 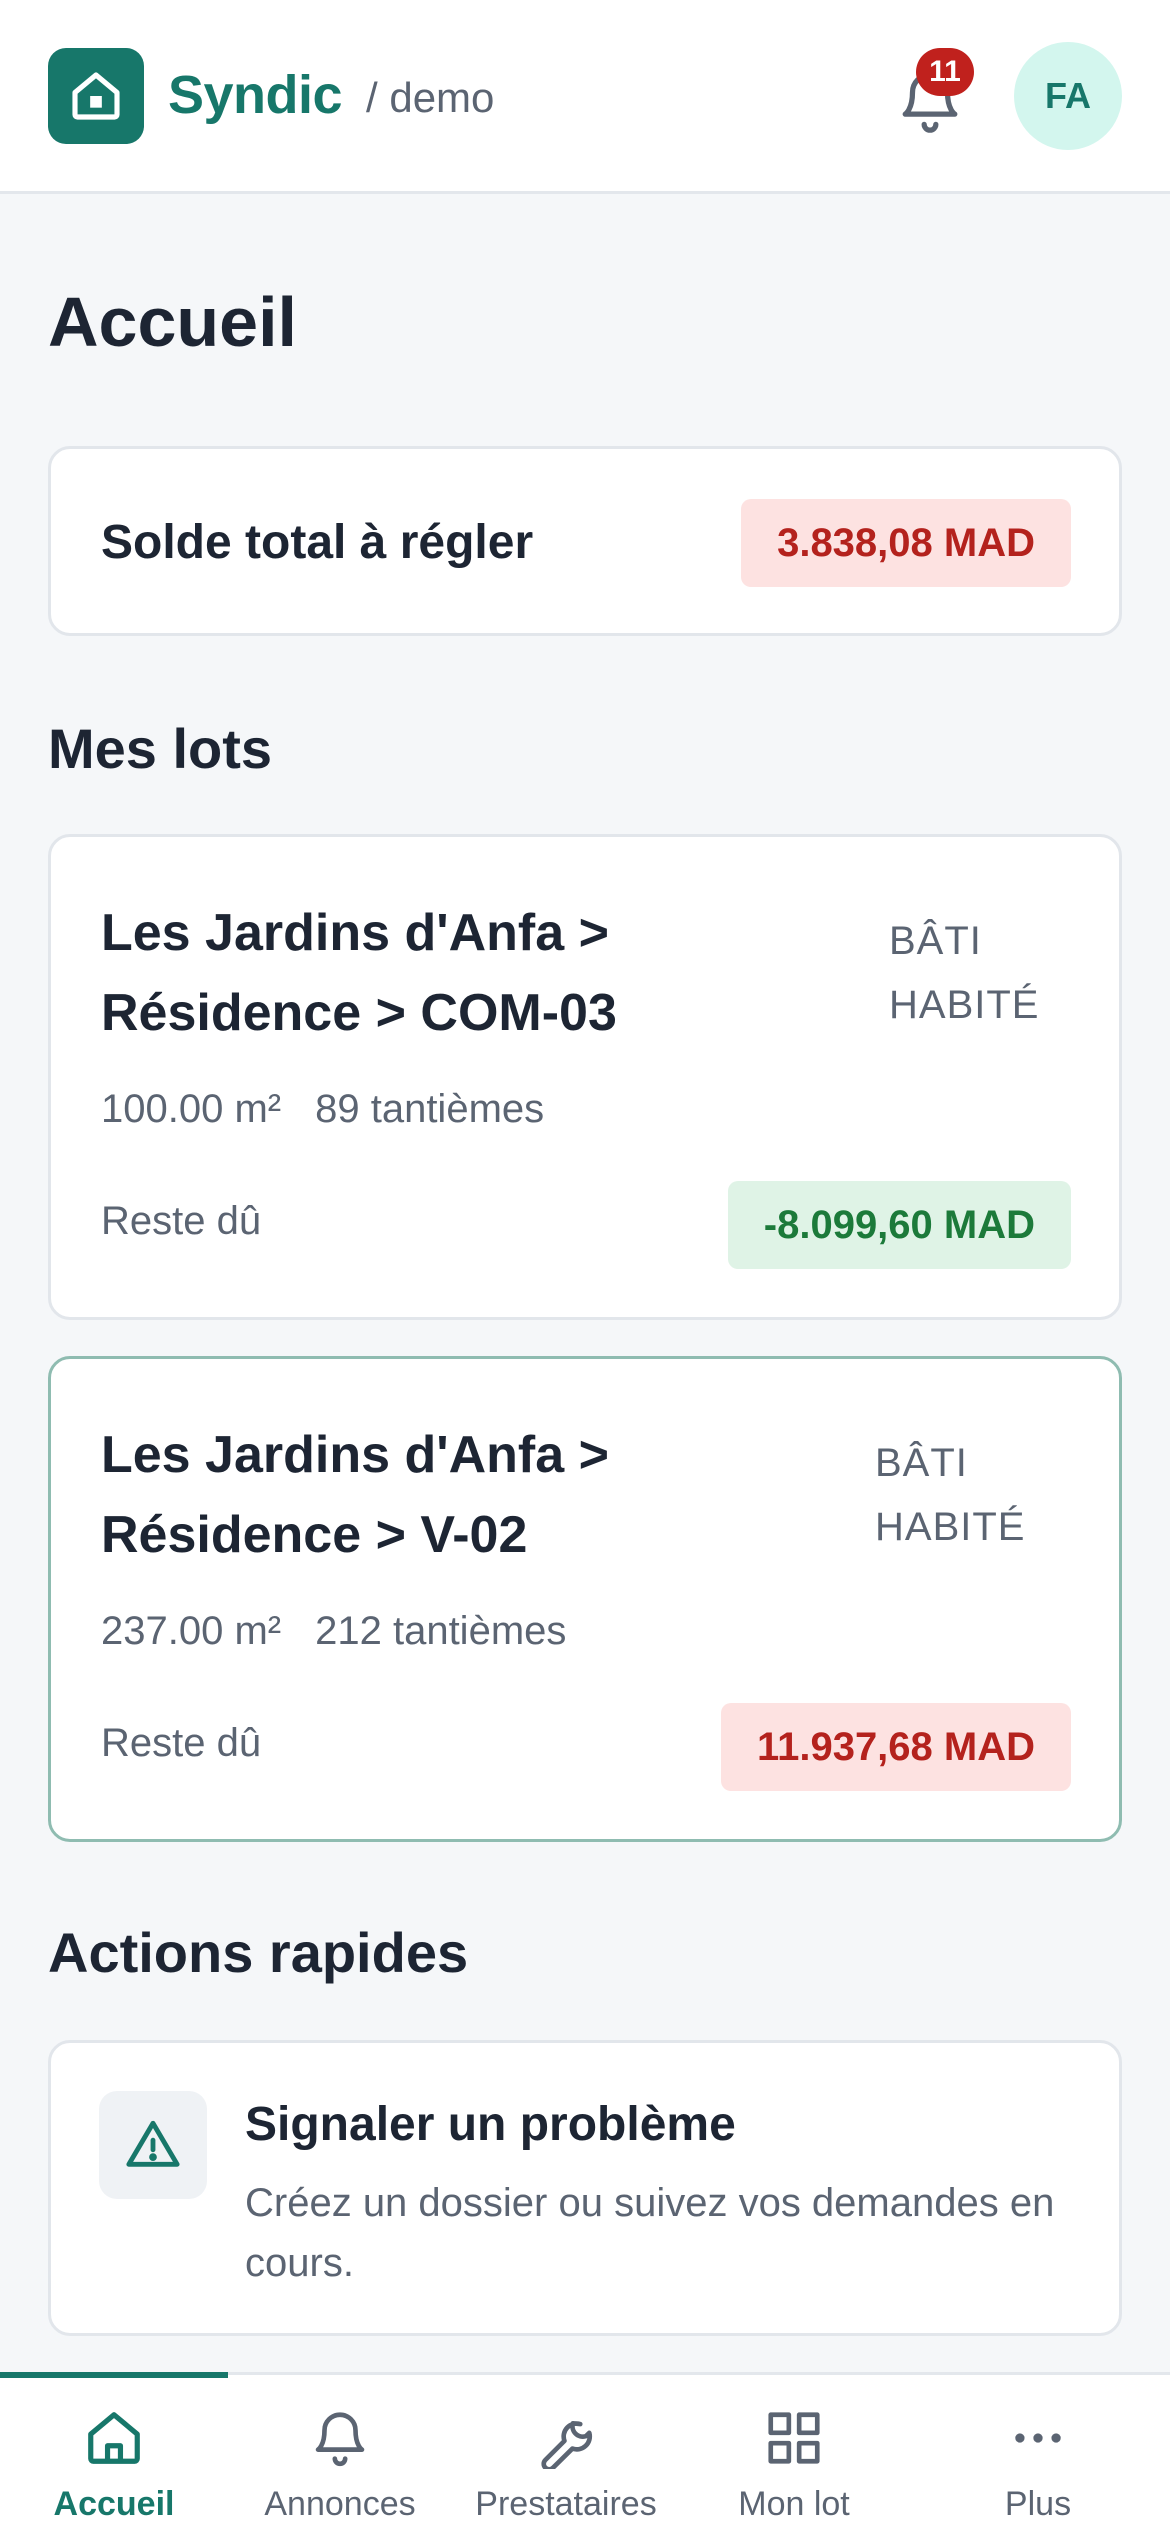 What do you see at coordinates (355, 1495) in the screenshot?
I see `lot-title: Les Jardins d'Anfa > Résidence > V-02` at bounding box center [355, 1495].